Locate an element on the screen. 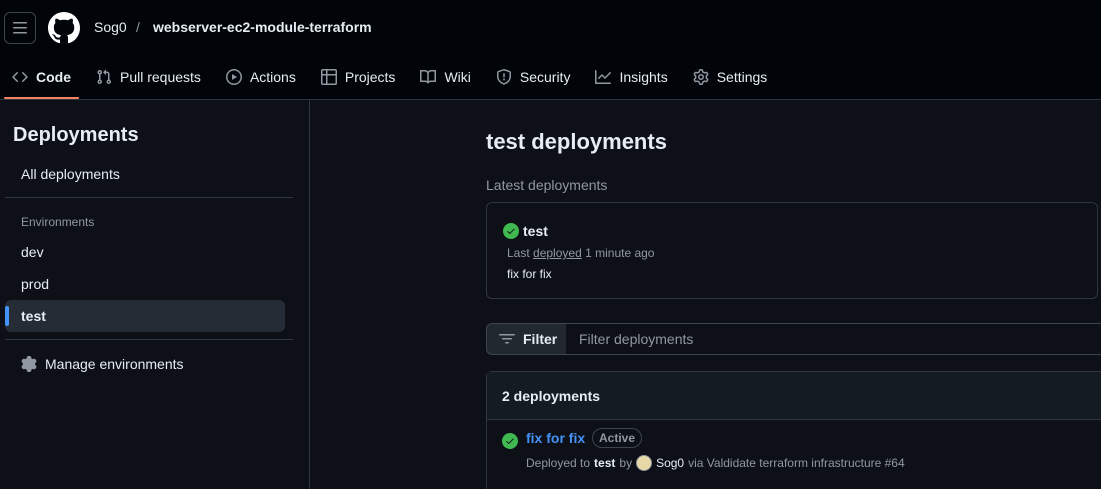 The width and height of the screenshot is (1101, 489). meta-time: 1 minute ago is located at coordinates (620, 253).